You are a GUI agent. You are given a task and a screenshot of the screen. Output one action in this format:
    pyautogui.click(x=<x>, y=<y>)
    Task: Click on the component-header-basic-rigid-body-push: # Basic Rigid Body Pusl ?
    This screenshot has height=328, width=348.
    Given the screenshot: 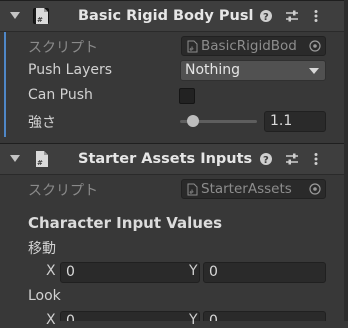 What is the action you would take?
    pyautogui.click(x=172, y=16)
    